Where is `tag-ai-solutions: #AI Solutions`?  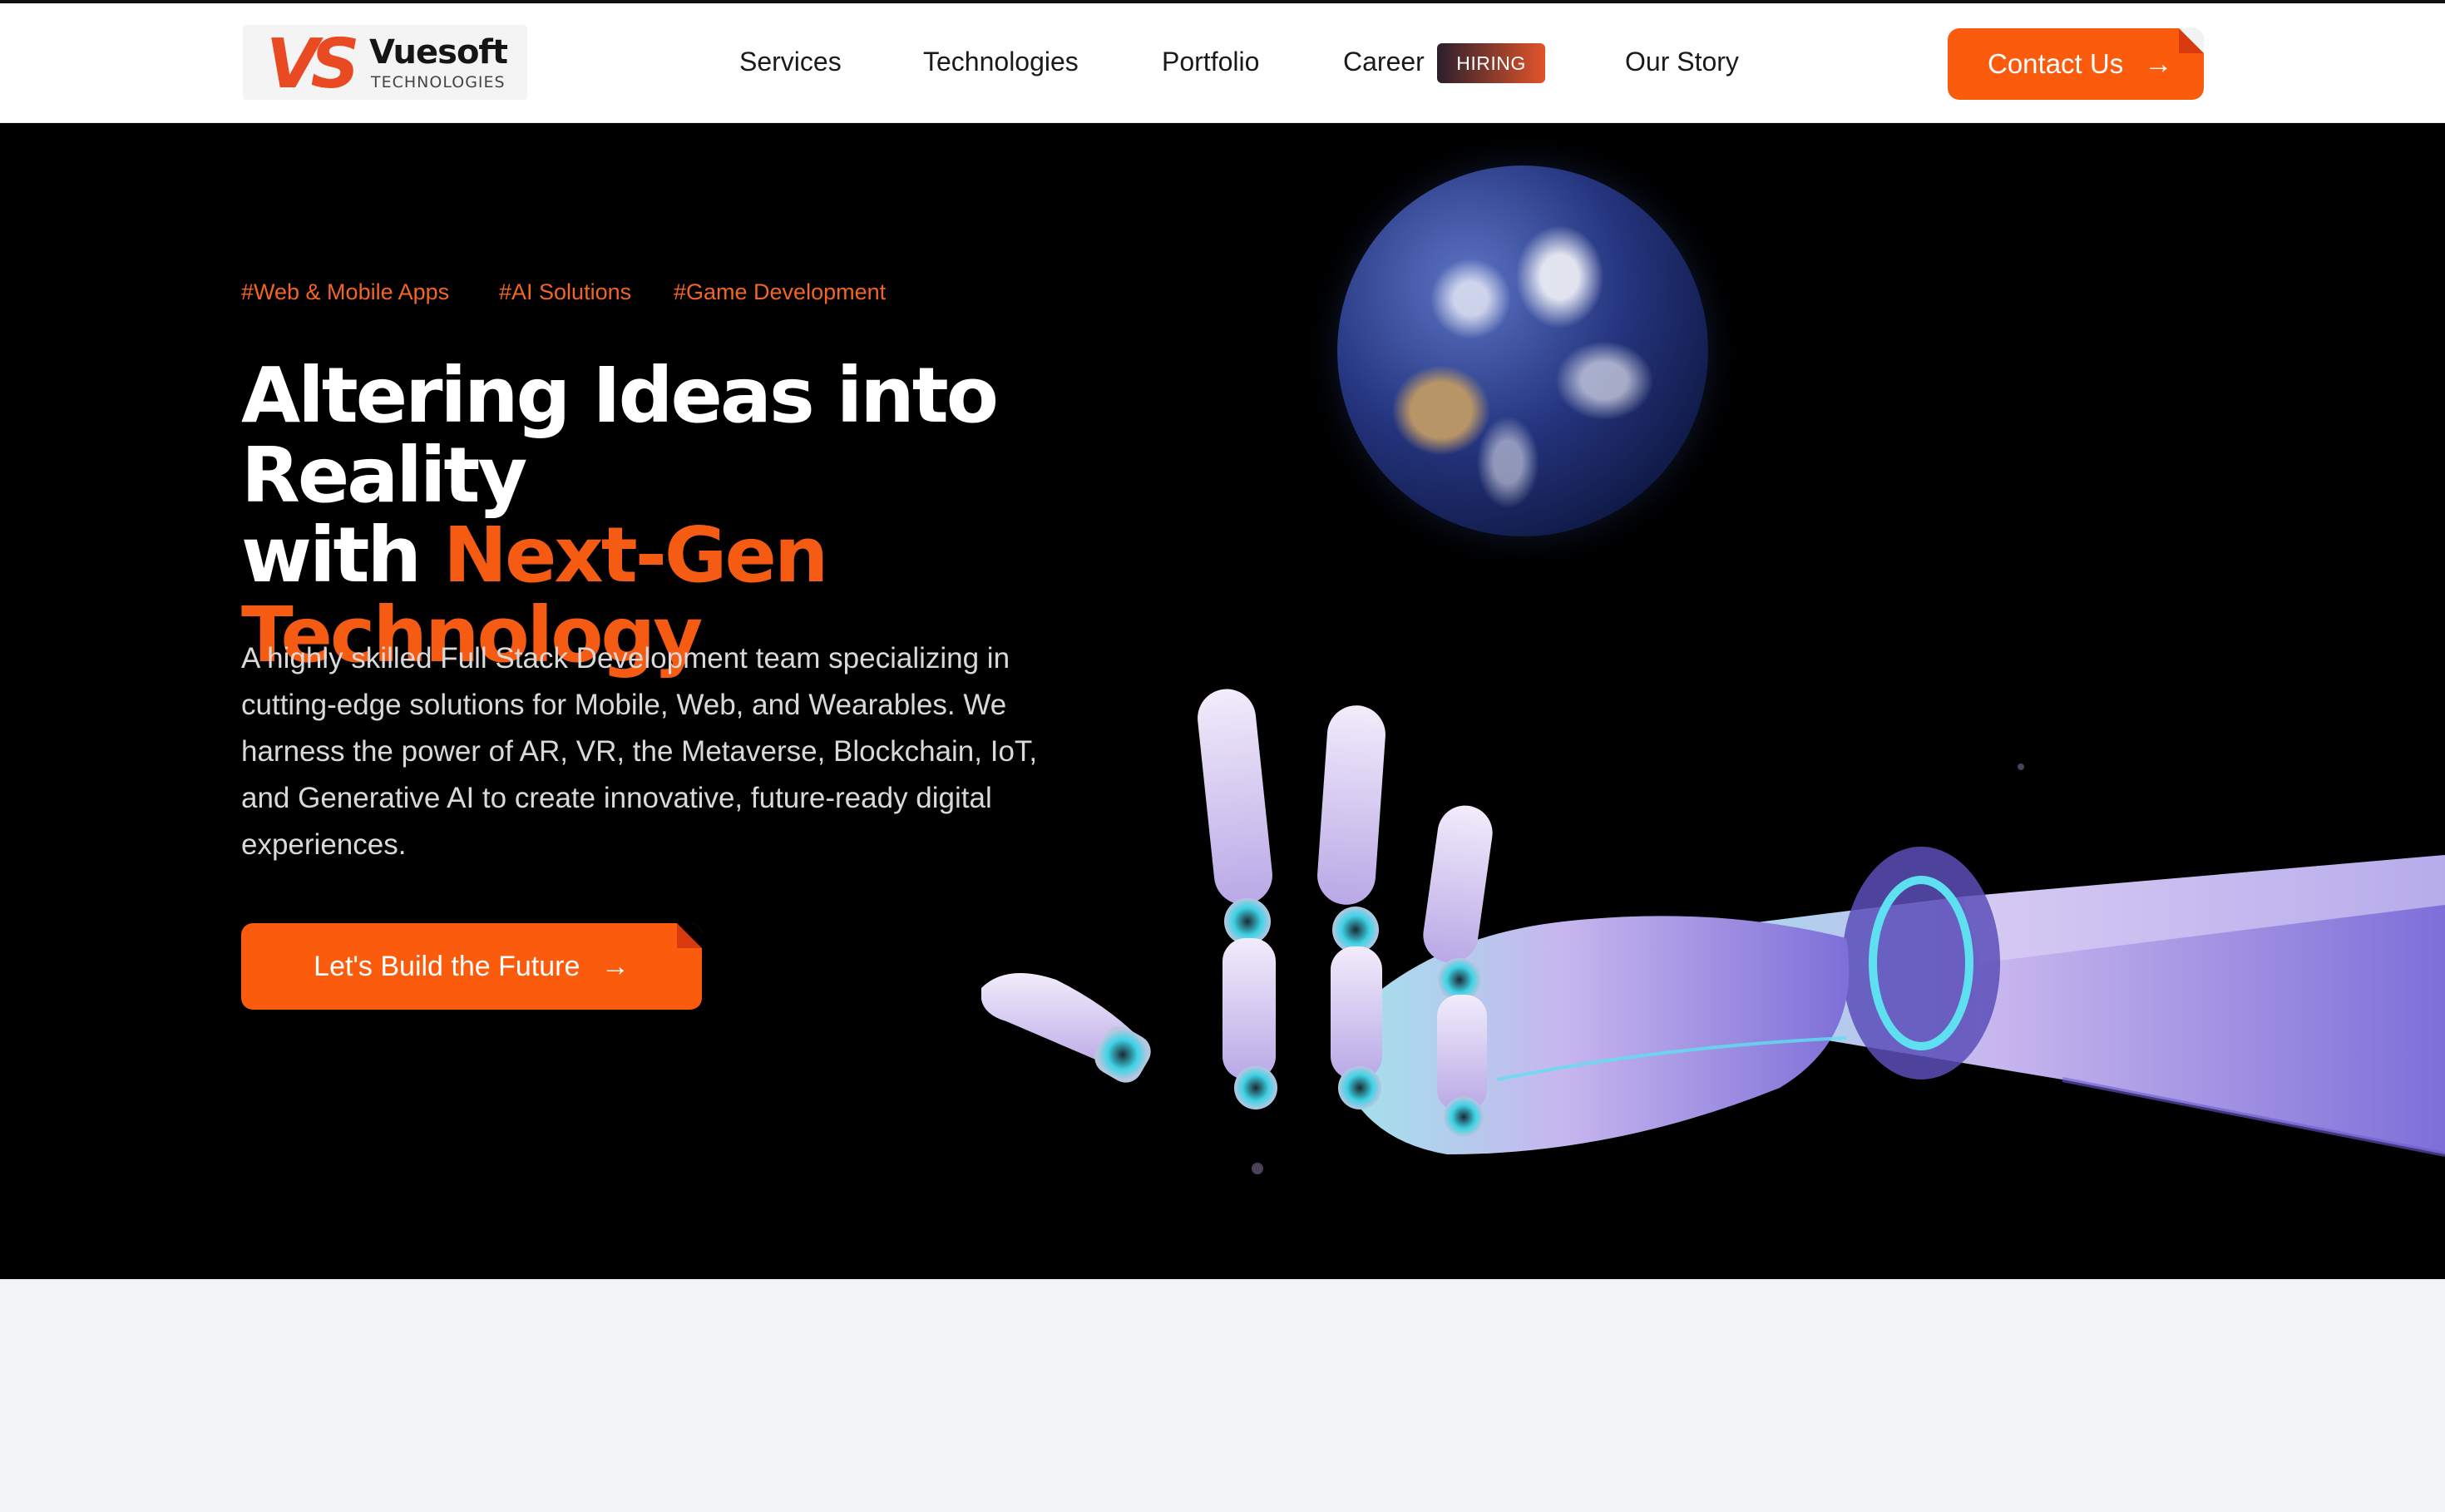 tag-ai-solutions: #AI Solutions is located at coordinates (565, 292).